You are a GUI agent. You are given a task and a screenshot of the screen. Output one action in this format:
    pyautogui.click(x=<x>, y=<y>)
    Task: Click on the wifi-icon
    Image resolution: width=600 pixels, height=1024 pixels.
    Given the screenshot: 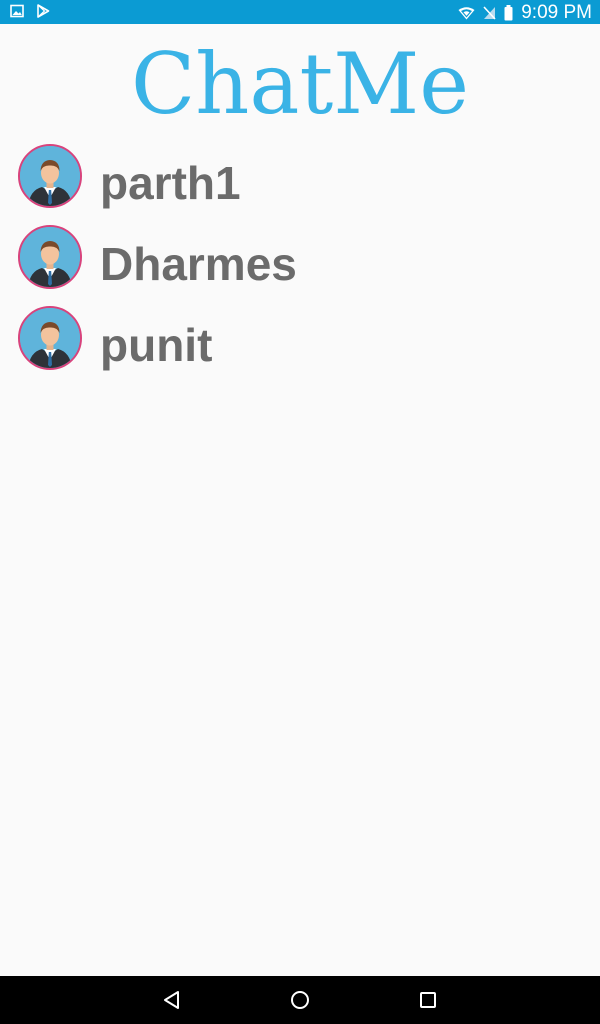 What is the action you would take?
    pyautogui.click(x=466, y=13)
    